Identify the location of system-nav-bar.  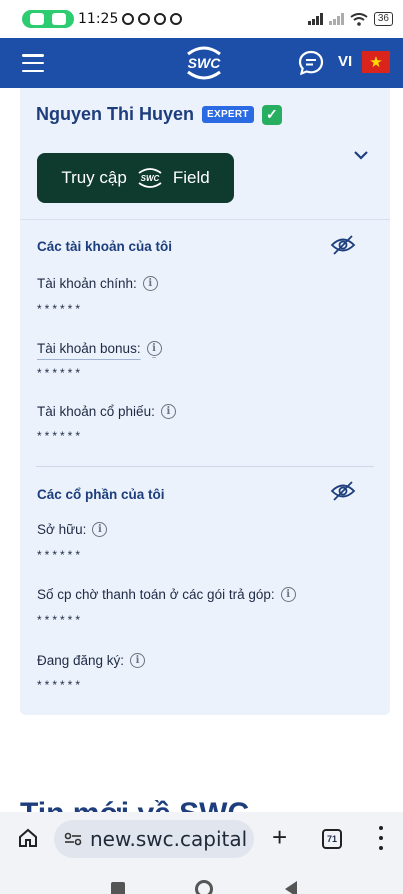
(201, 879).